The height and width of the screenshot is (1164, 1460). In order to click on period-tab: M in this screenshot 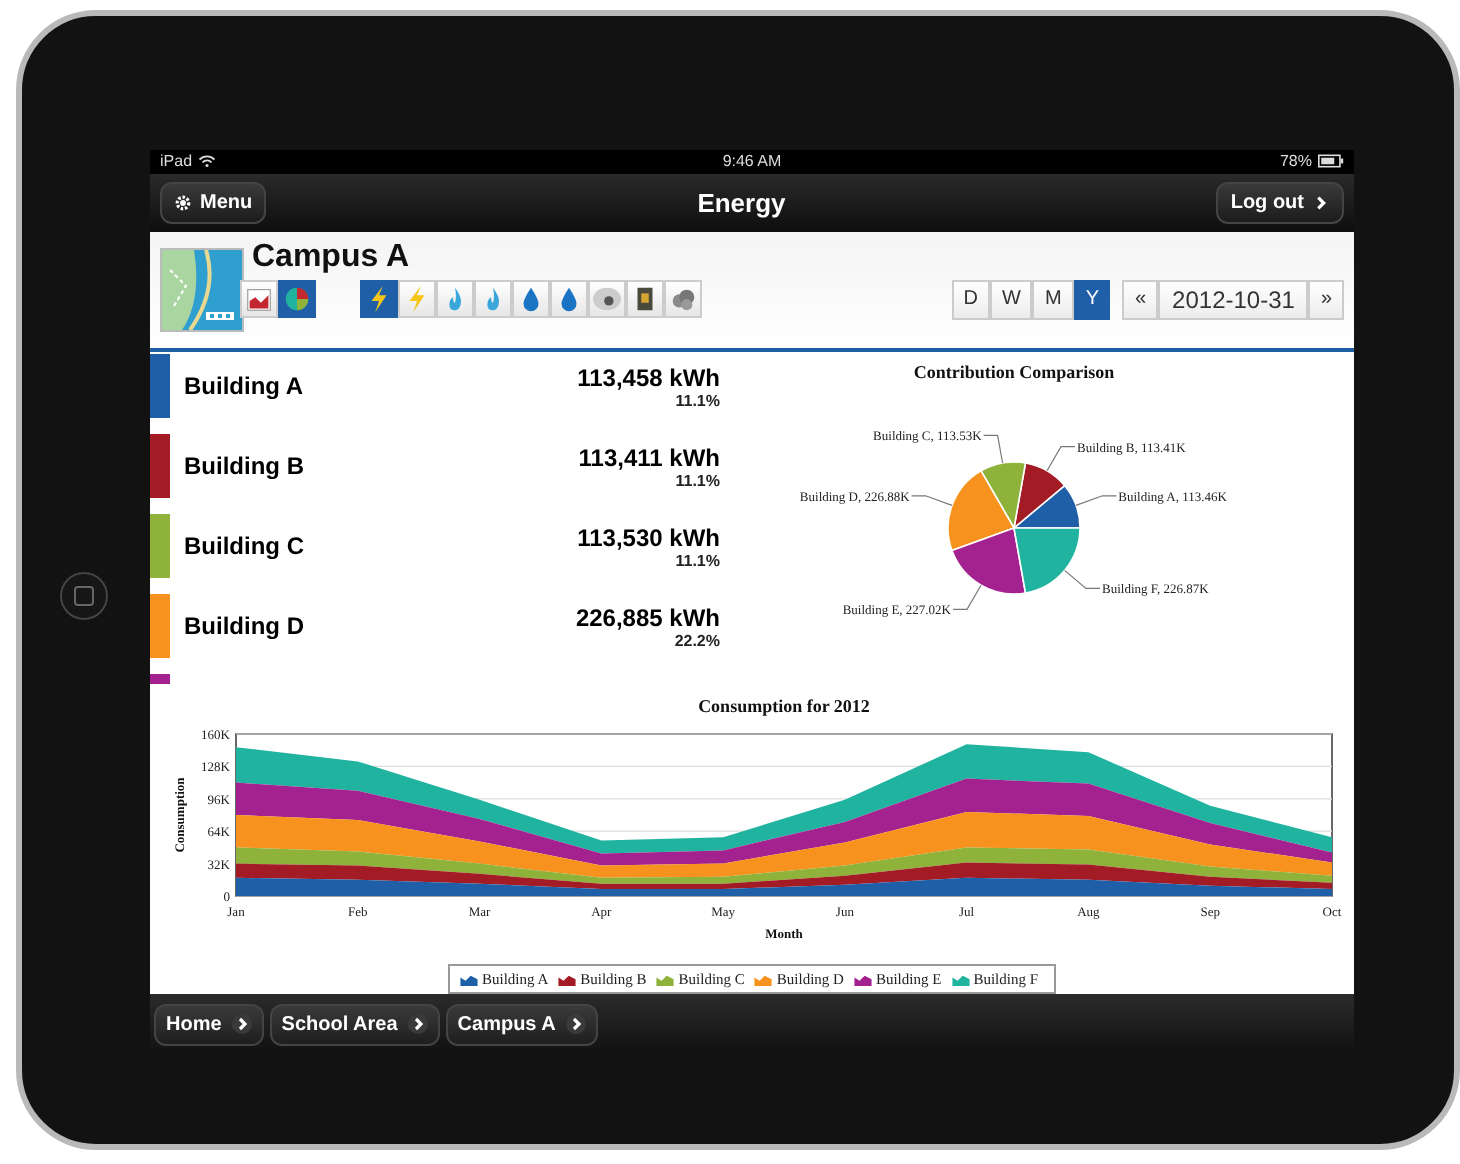, I will do `click(1053, 299)`.